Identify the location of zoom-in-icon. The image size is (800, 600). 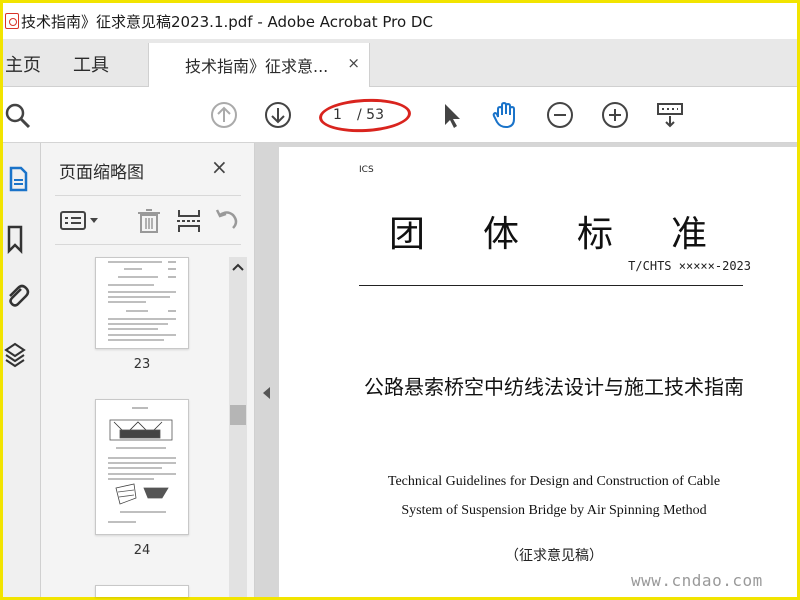
(615, 115).